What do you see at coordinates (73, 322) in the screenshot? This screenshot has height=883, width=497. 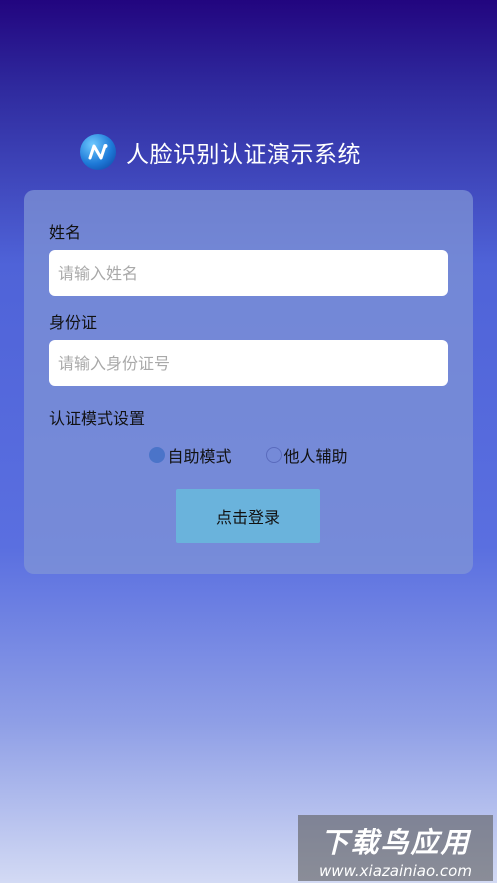 I see `id-label: 身份证` at bounding box center [73, 322].